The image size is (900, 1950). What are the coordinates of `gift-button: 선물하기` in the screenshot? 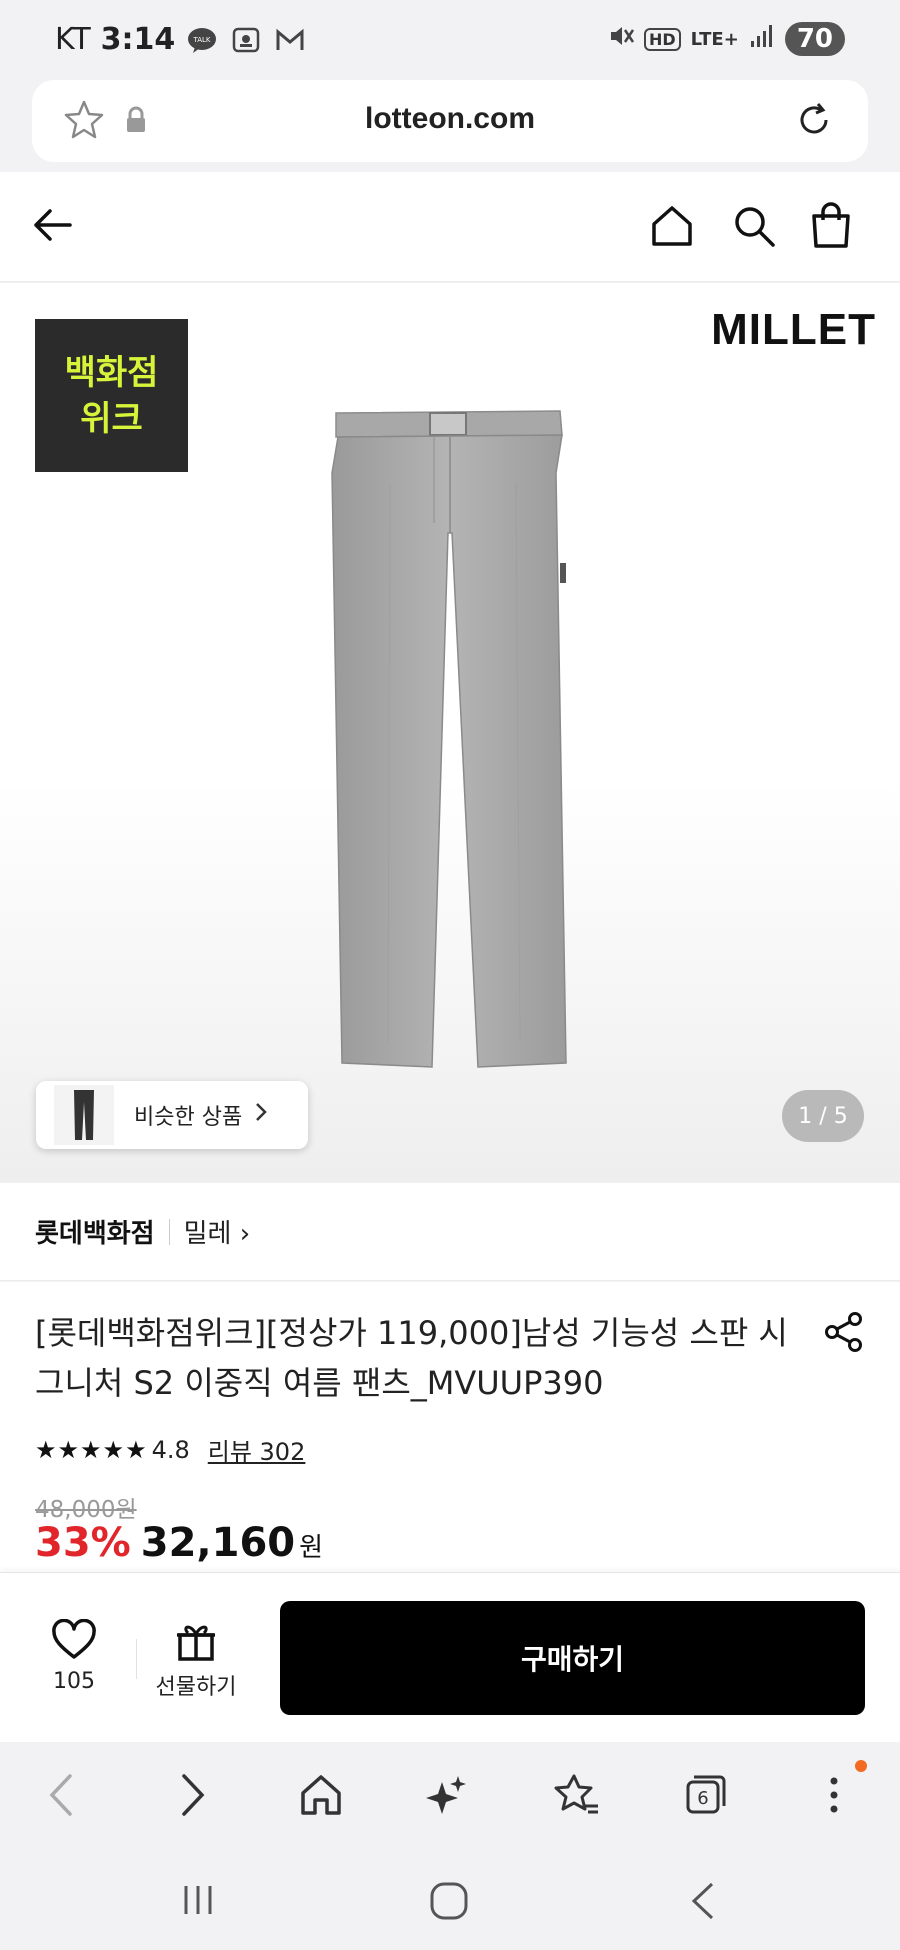 It's located at (196, 1660).